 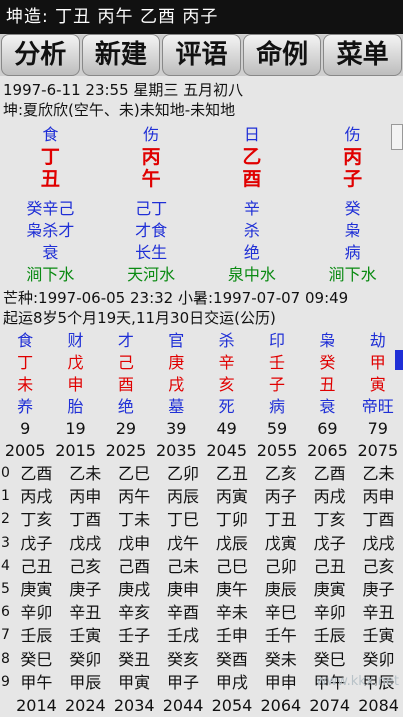 What do you see at coordinates (134, 473) in the screenshot?
I see `liunian-cell: 乙巳` at bounding box center [134, 473].